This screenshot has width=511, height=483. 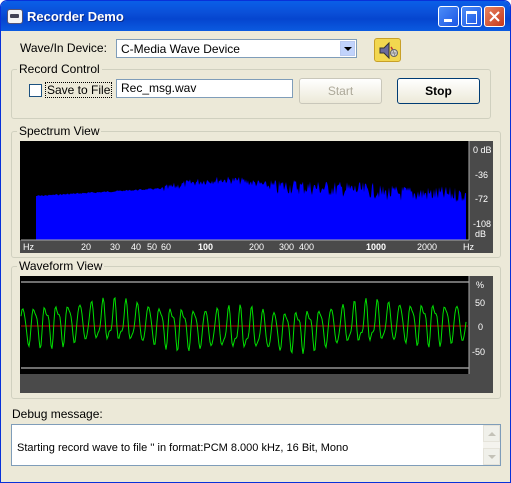 What do you see at coordinates (427, 247) in the screenshot?
I see `spectrum-x-tick: 2000` at bounding box center [427, 247].